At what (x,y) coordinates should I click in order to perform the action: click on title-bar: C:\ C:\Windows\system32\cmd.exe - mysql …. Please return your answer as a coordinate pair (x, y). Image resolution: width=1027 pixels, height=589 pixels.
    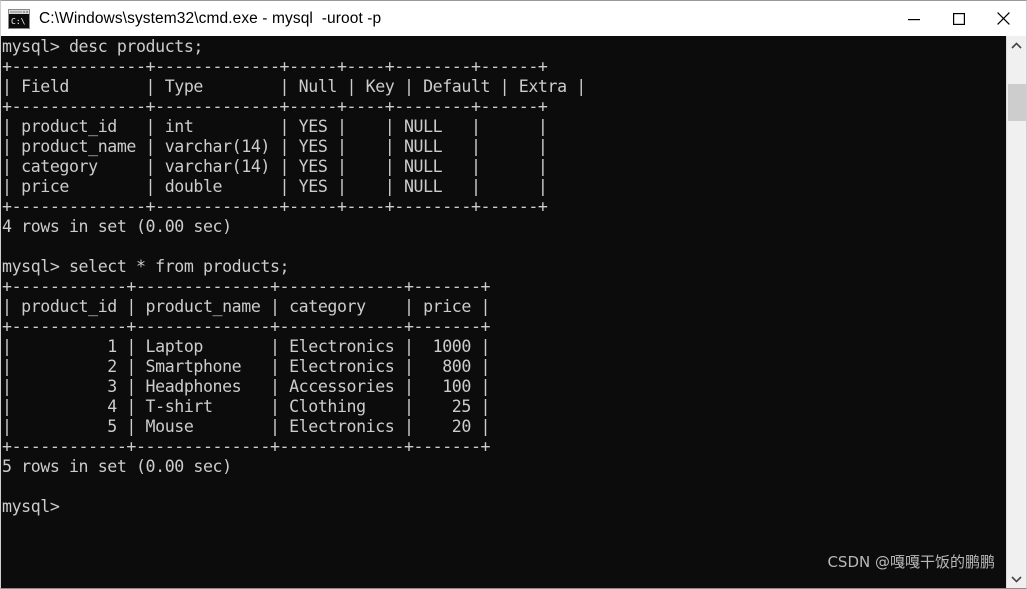
    Looking at the image, I should click on (513, 18).